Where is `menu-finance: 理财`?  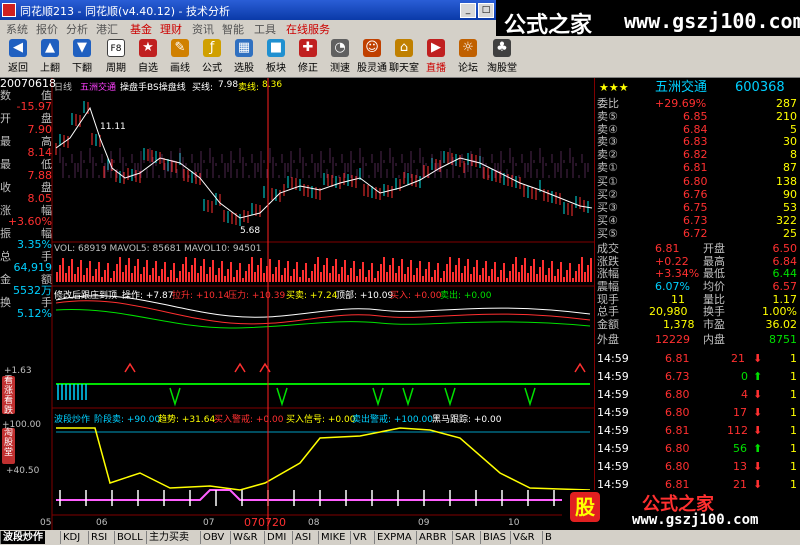
menu-finance: 理财 is located at coordinates (171, 29).